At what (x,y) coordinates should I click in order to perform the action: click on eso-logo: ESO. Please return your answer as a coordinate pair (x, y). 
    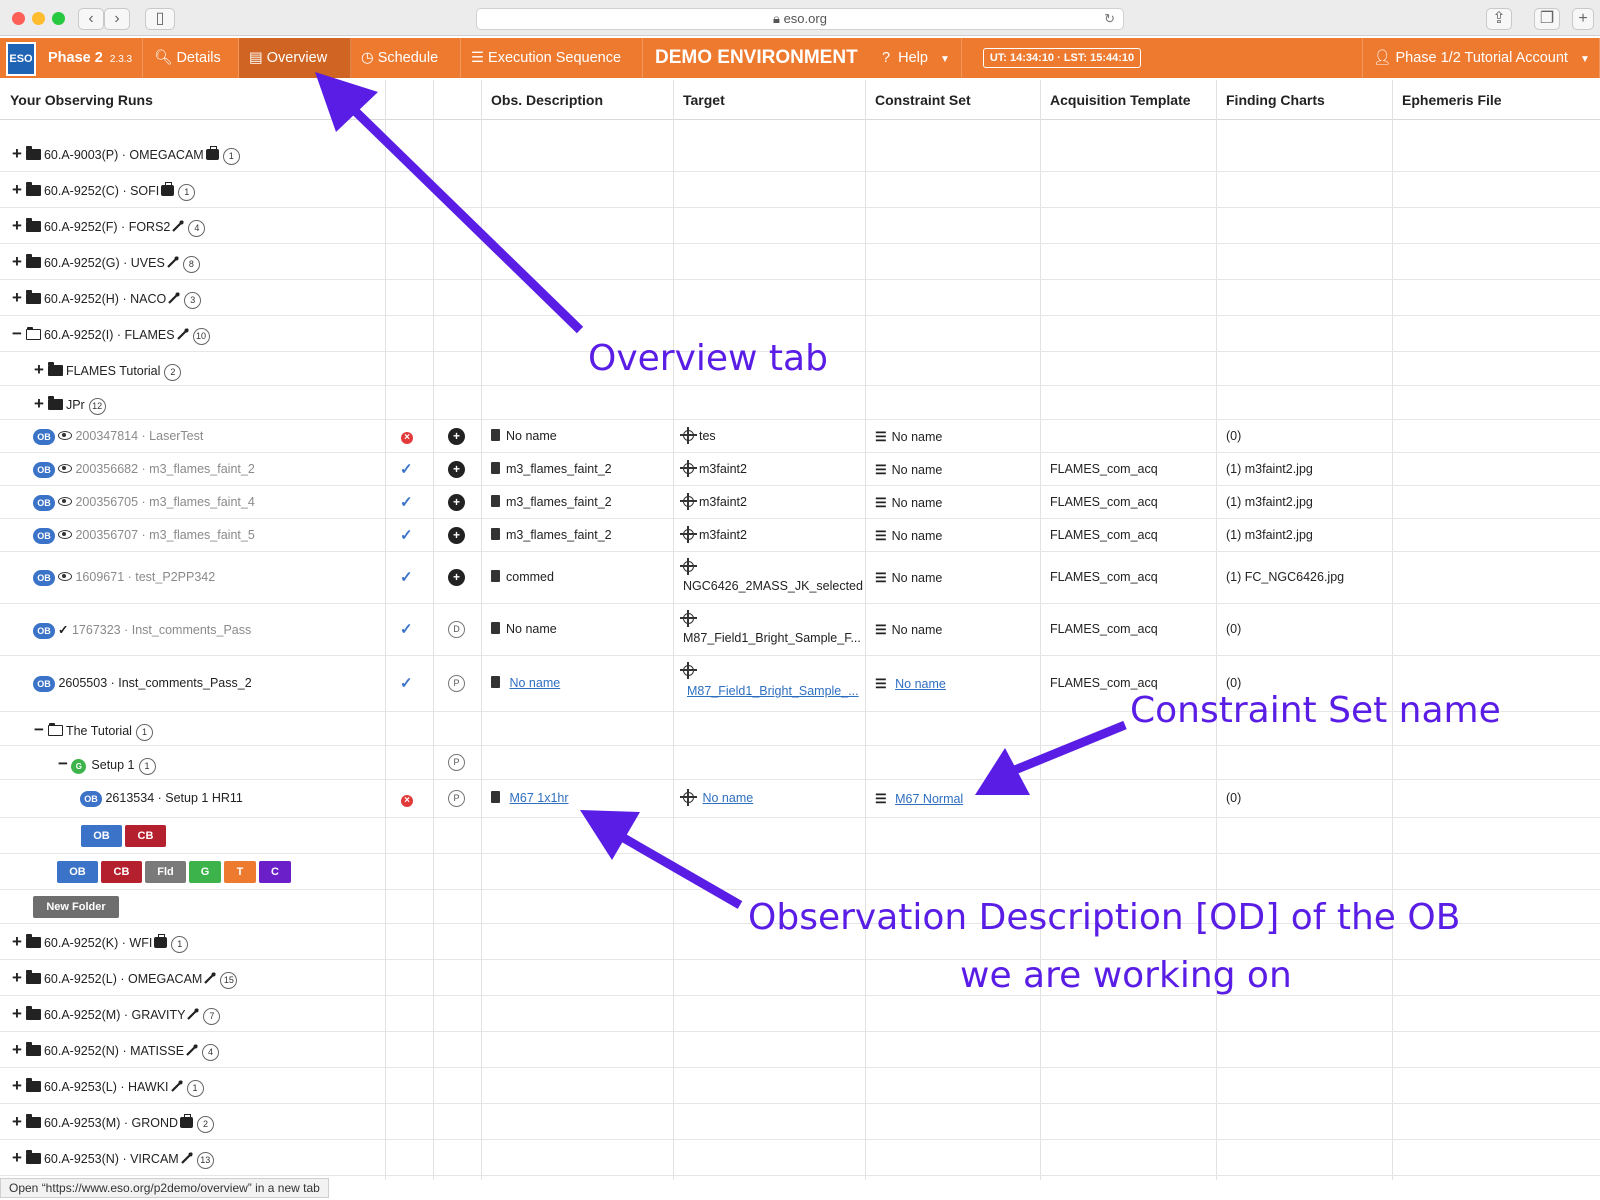
    Looking at the image, I should click on (21, 59).